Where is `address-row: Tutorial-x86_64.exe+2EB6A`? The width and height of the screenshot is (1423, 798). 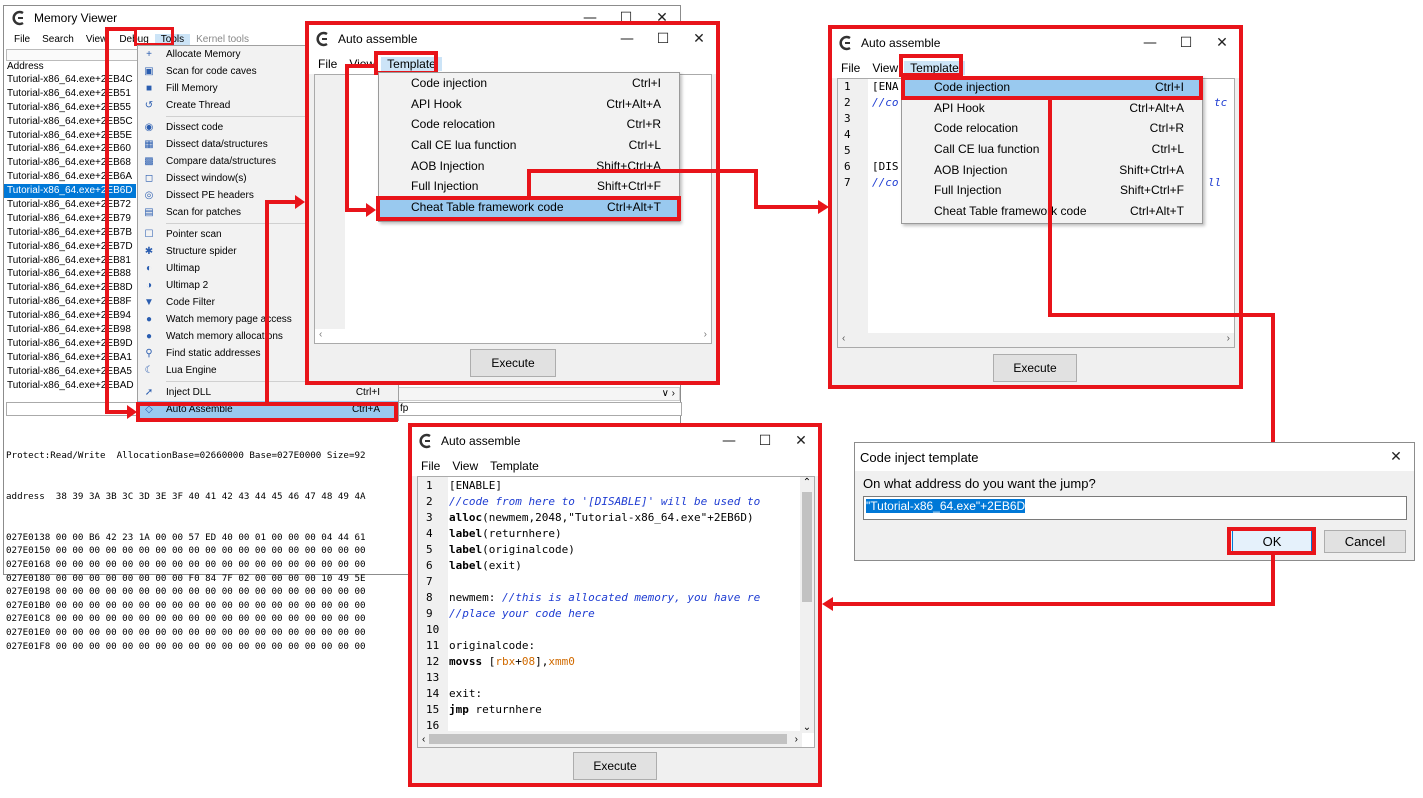 address-row: Tutorial-x86_64.exe+2EB6A is located at coordinates (70, 177).